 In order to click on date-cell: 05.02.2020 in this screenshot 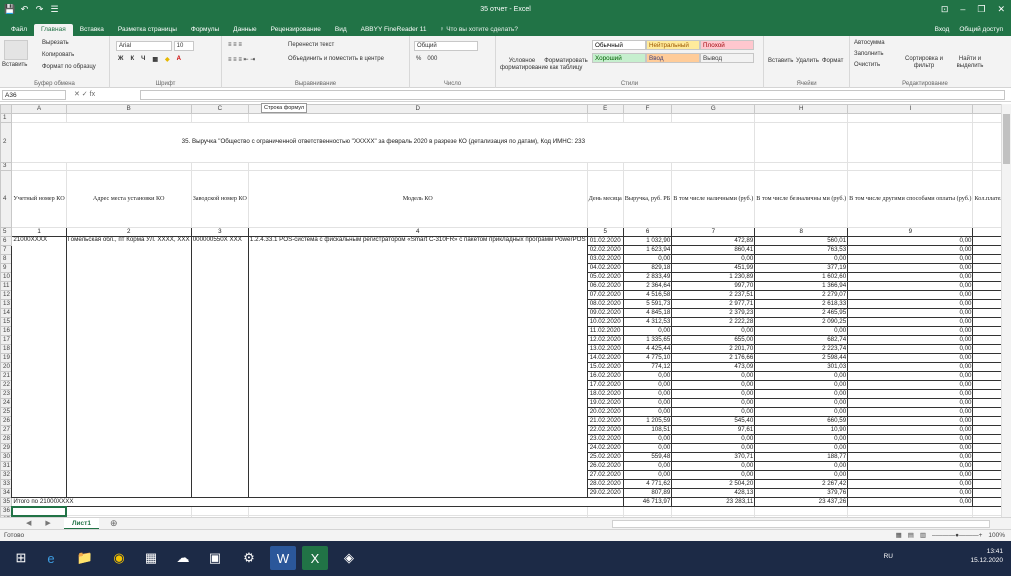, I will do `click(605, 277)`.